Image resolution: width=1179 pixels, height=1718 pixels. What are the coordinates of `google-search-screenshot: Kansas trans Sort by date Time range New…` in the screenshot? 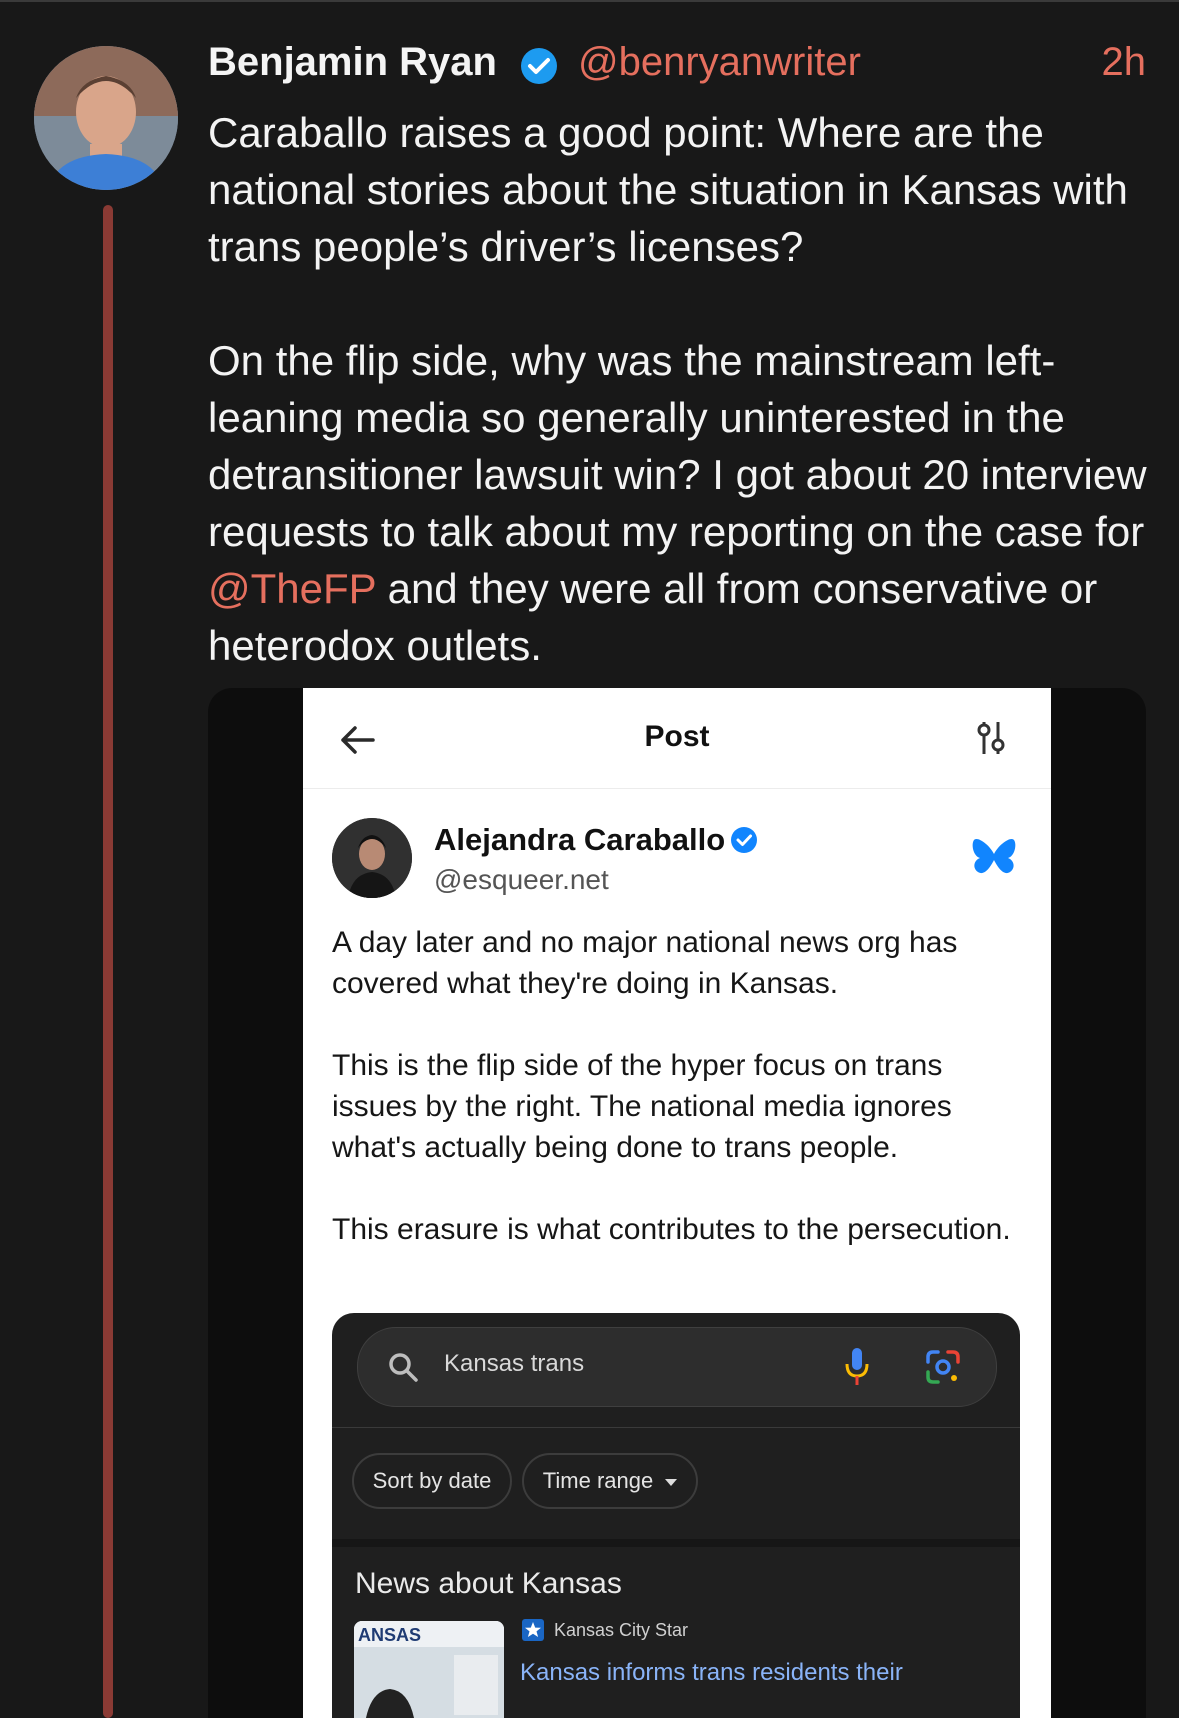 It's located at (676, 1515).